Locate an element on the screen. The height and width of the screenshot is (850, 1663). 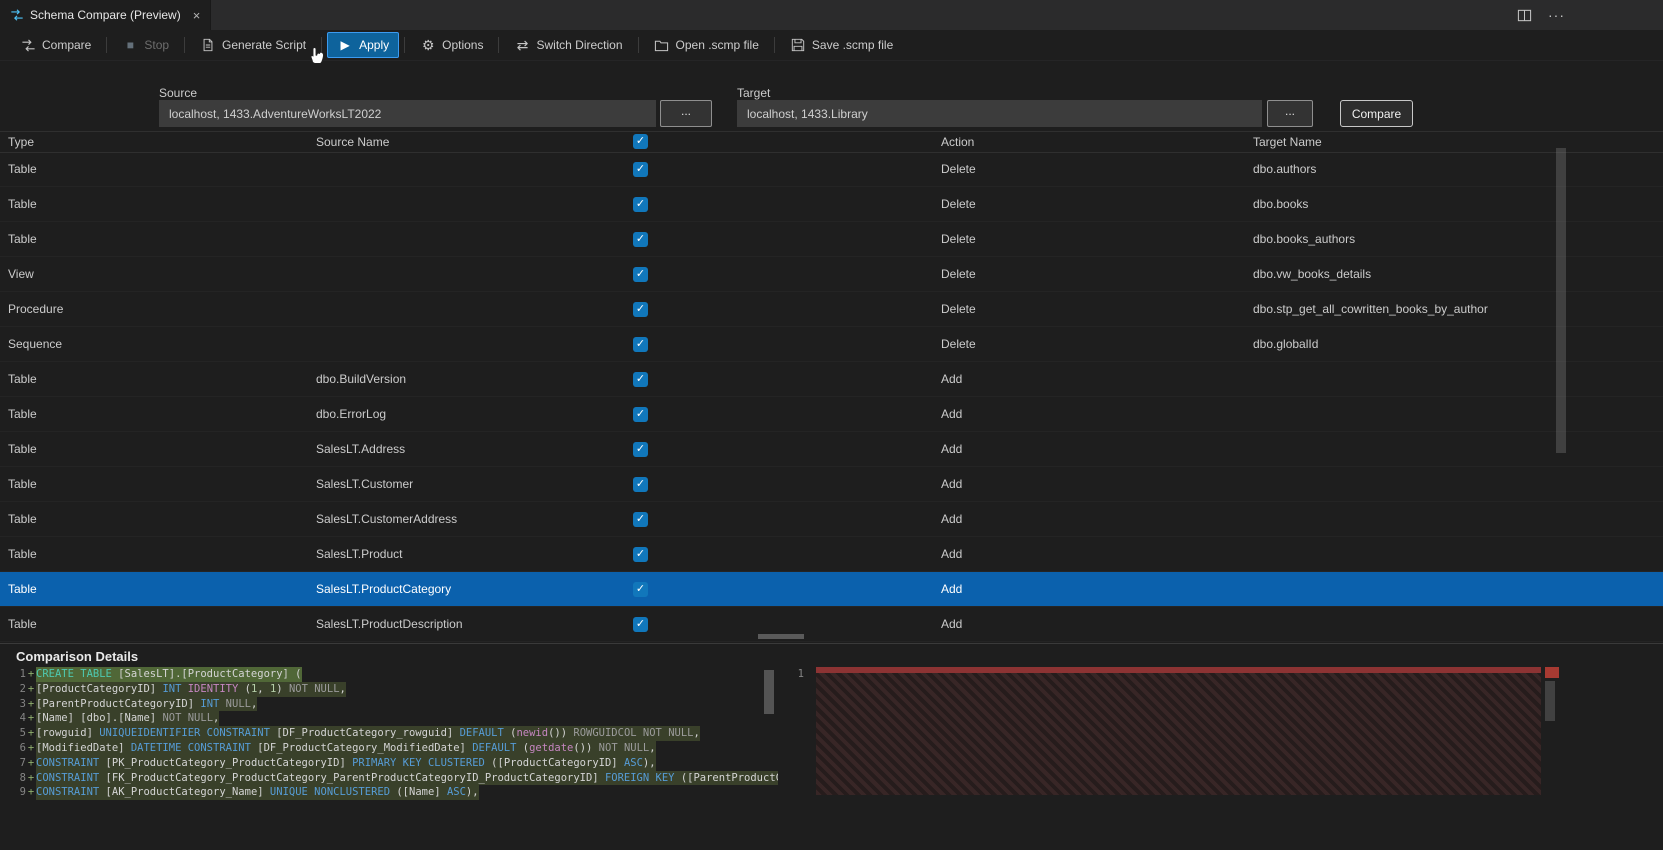
row-target-name: dbo.books_authors is located at coordinates (1304, 239).